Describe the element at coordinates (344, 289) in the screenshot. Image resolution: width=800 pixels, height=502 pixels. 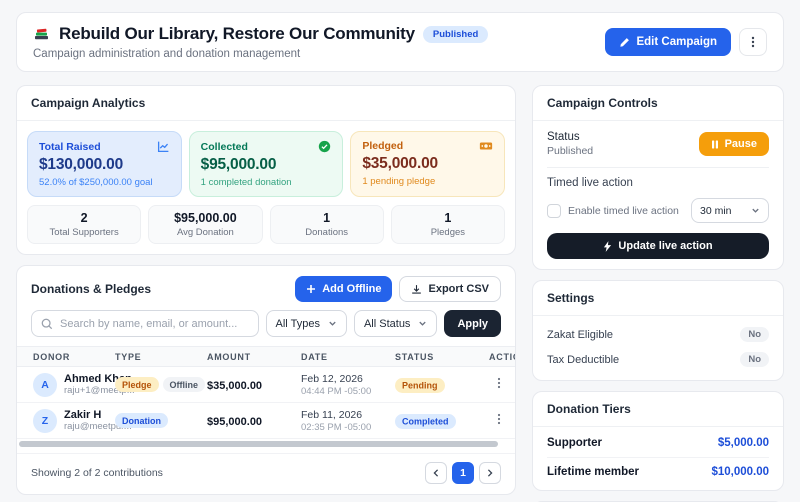
I see `add-offline-button: Add Offline` at that location.